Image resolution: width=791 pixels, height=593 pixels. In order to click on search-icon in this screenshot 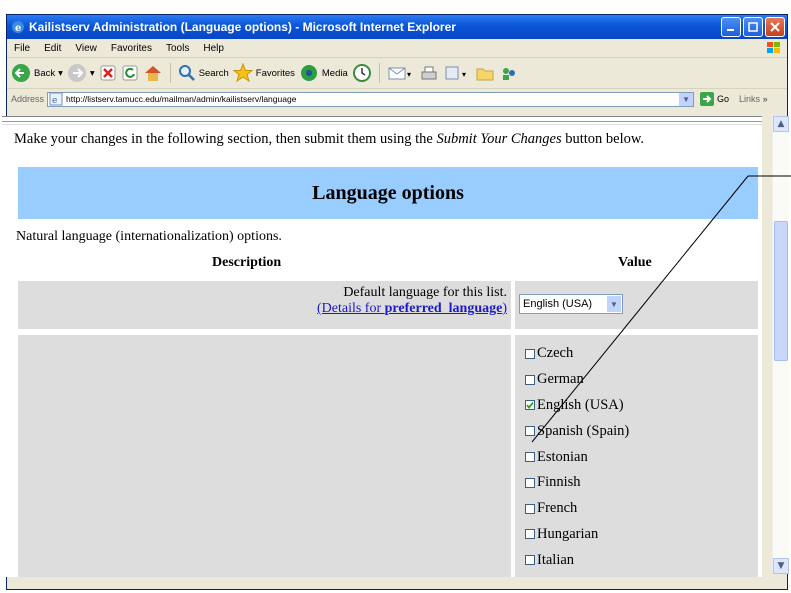, I will do `click(186, 73)`.